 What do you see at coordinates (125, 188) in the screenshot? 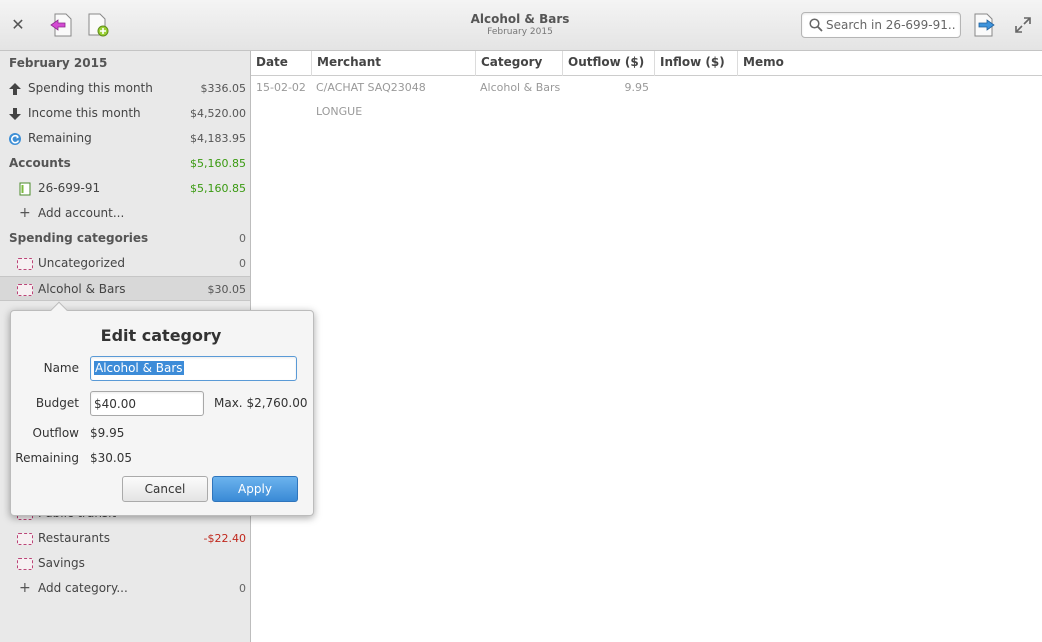
I see `sidebar-item-account: 26-699-91 $5,160.85` at bounding box center [125, 188].